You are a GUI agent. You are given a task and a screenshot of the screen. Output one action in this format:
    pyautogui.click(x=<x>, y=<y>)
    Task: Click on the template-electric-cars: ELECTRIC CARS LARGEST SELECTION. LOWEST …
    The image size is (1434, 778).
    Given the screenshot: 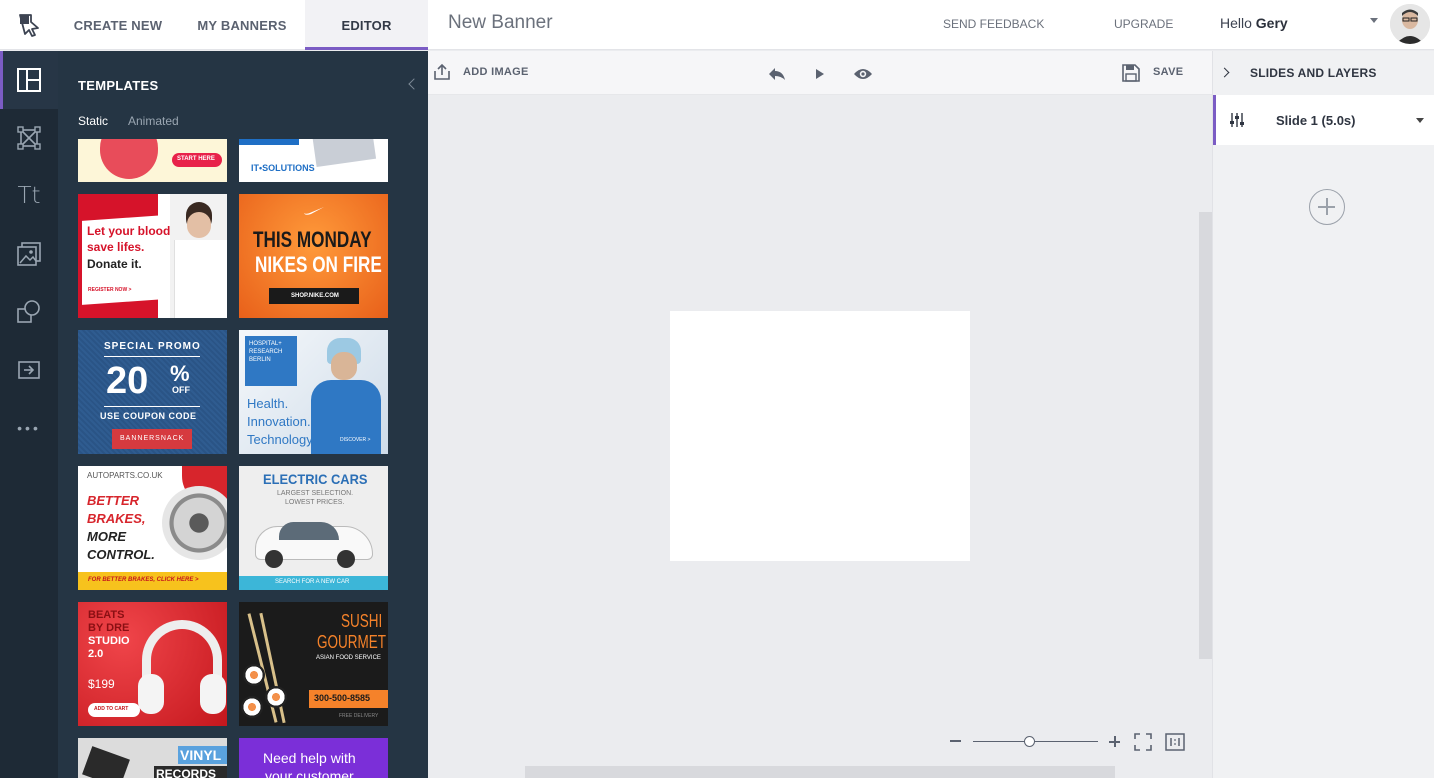 What is the action you would take?
    pyautogui.click(x=313, y=528)
    